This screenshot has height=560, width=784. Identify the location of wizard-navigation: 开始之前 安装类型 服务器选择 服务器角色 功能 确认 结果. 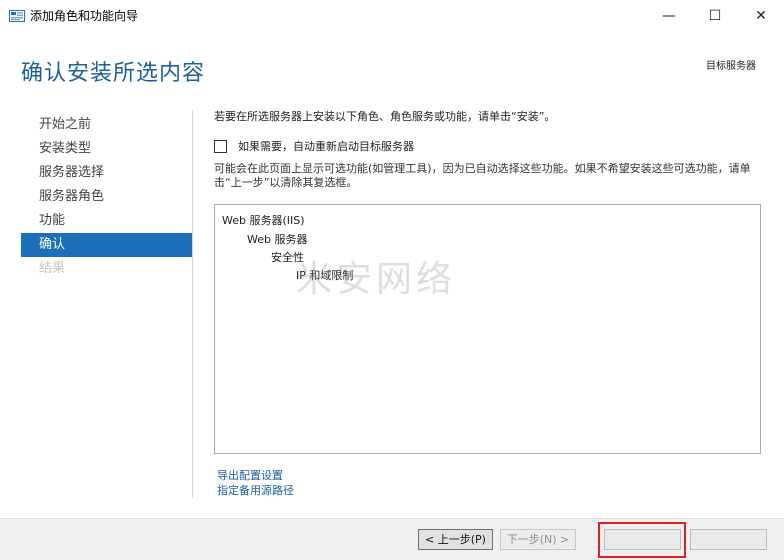
(106, 197).